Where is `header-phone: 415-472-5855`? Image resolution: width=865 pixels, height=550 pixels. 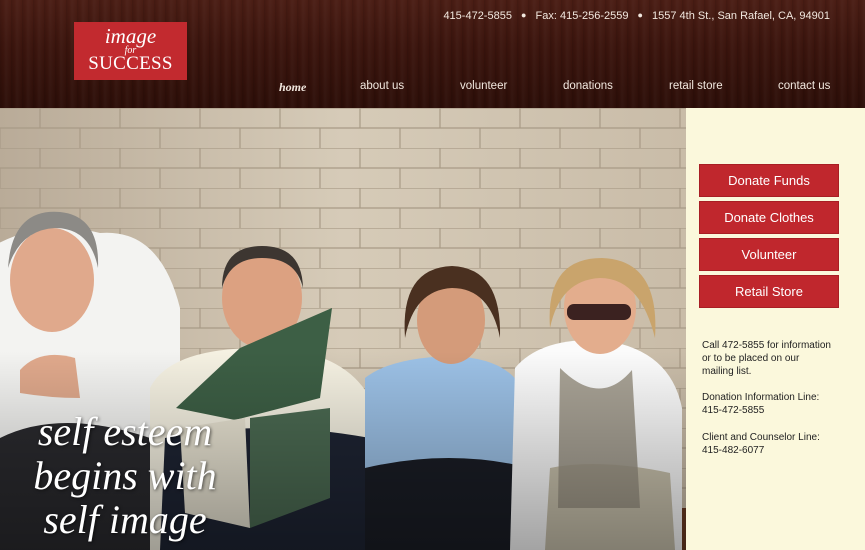
header-phone: 415-472-5855 is located at coordinates (477, 16).